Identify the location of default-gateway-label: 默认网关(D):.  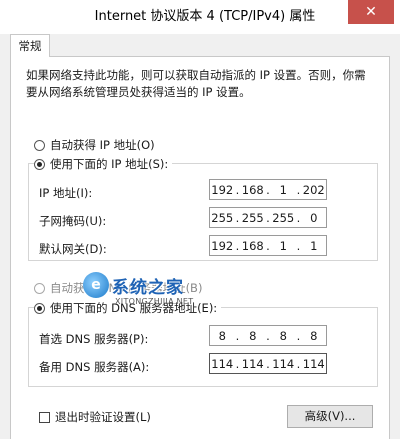
(73, 249).